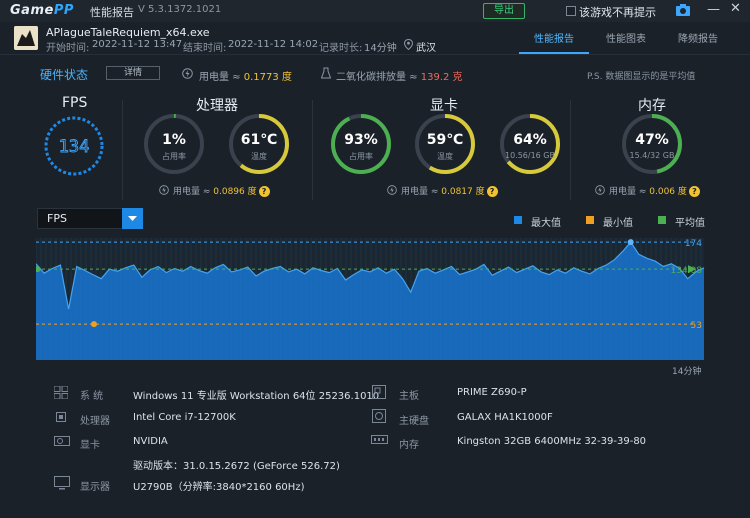 This screenshot has height=518, width=750. Describe the element at coordinates (326, 73) in the screenshot. I see `co2-icon` at that location.